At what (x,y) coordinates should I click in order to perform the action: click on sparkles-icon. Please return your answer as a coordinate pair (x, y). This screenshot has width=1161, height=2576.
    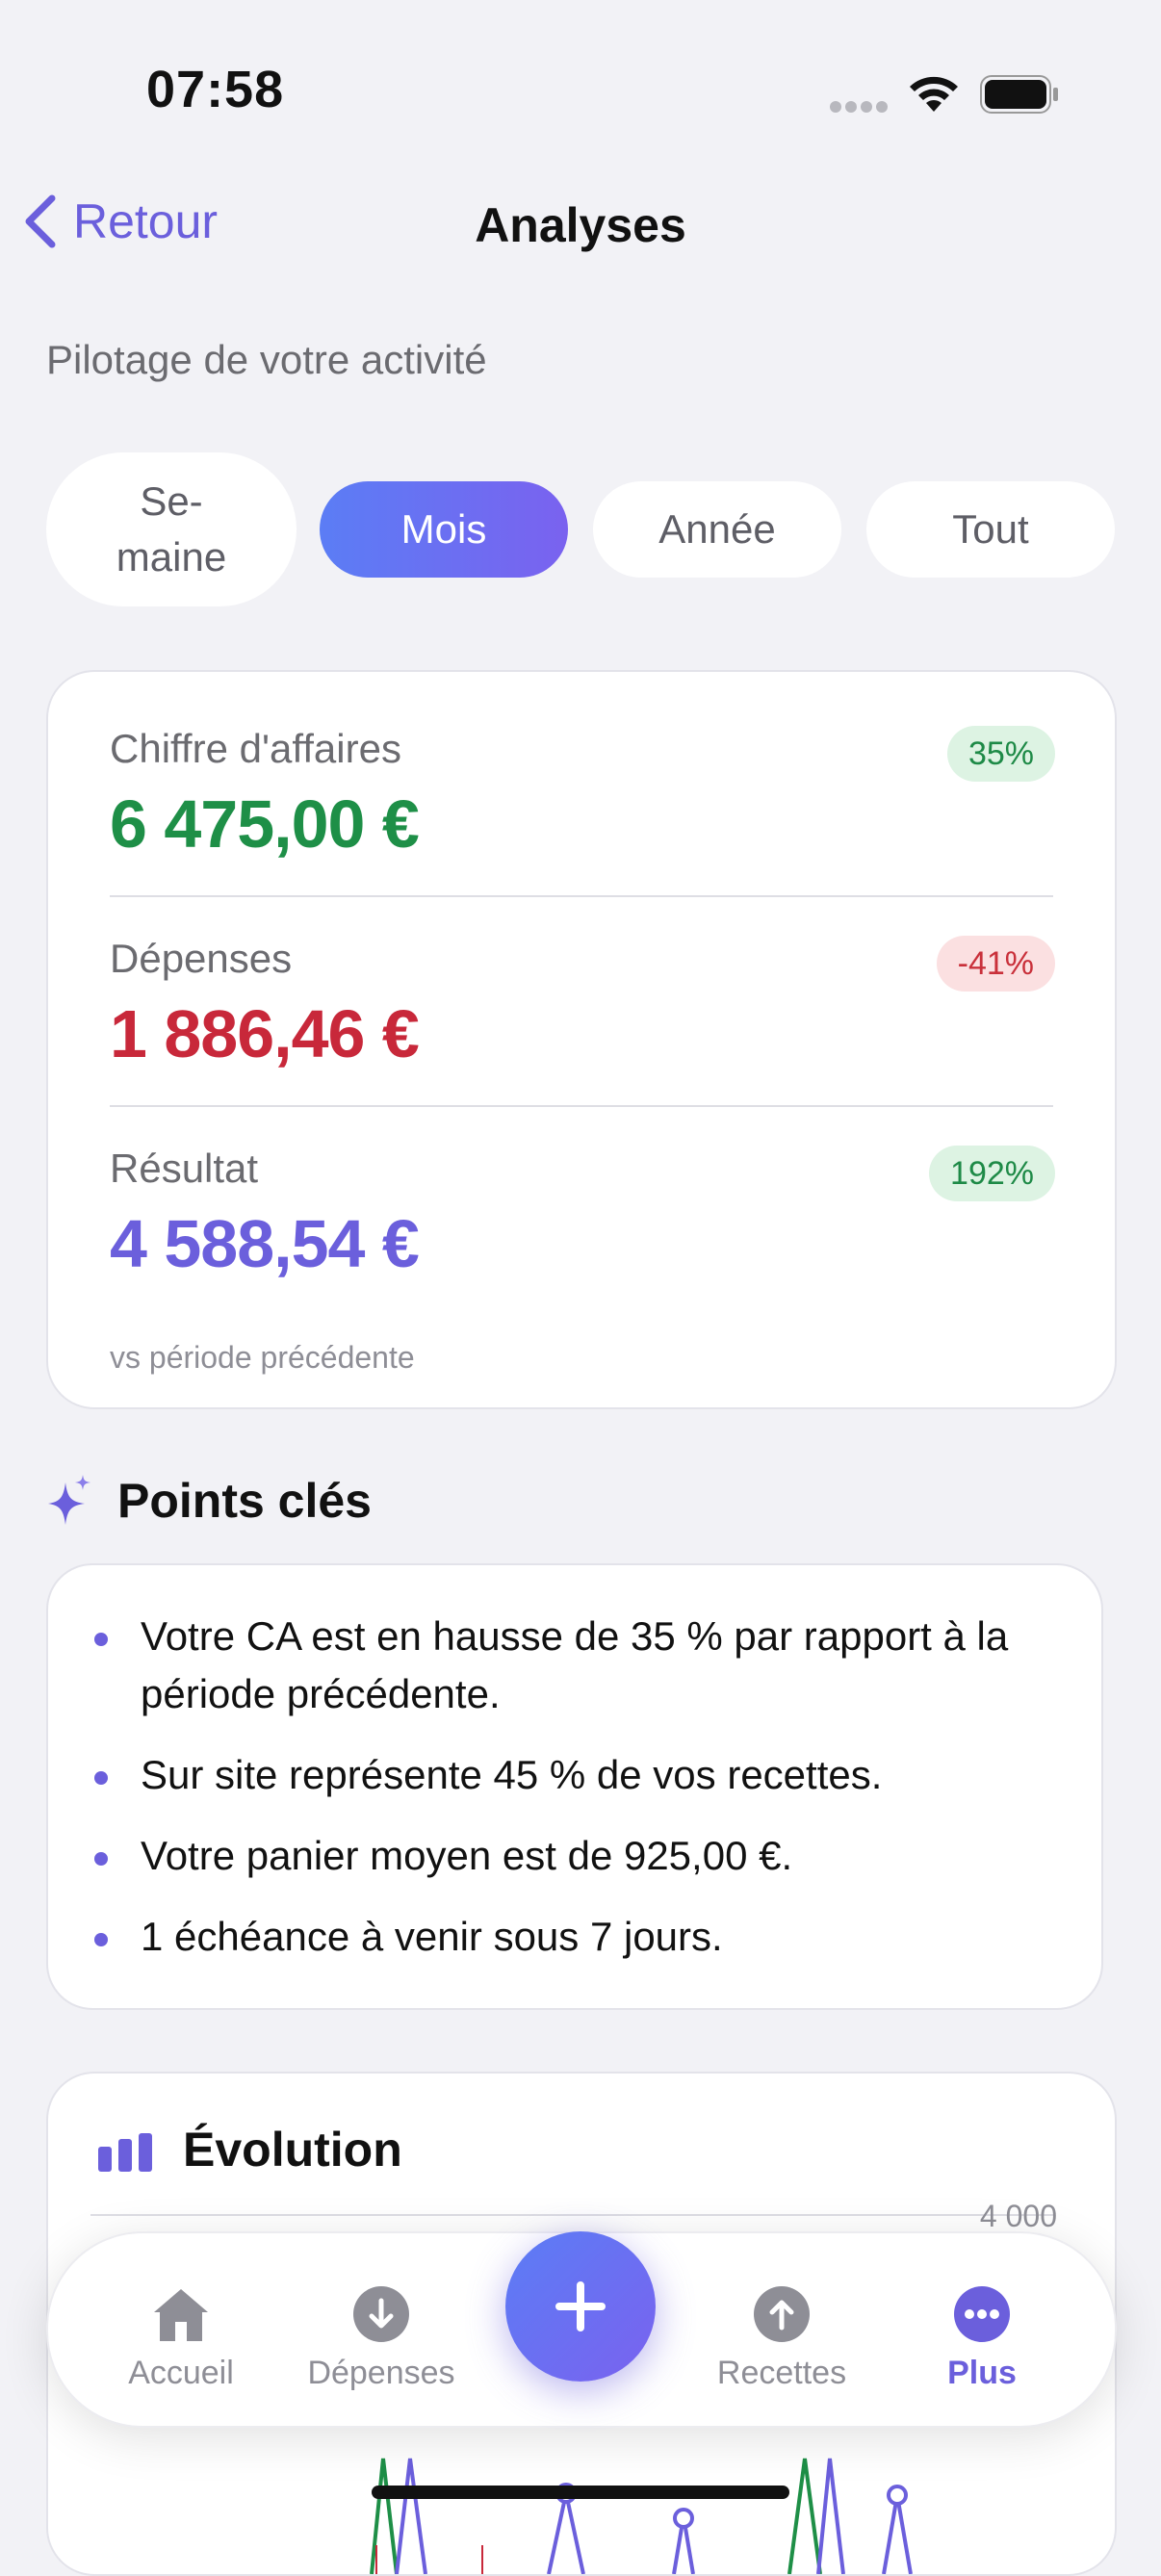
    Looking at the image, I should click on (69, 1500).